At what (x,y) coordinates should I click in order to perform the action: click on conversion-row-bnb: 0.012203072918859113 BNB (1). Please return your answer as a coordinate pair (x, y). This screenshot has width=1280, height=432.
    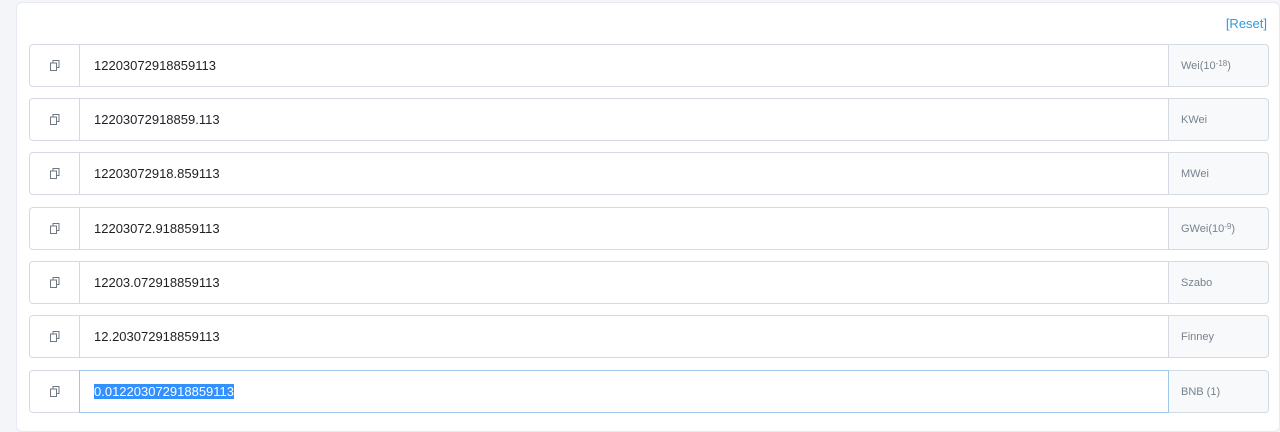
    Looking at the image, I should click on (649, 391).